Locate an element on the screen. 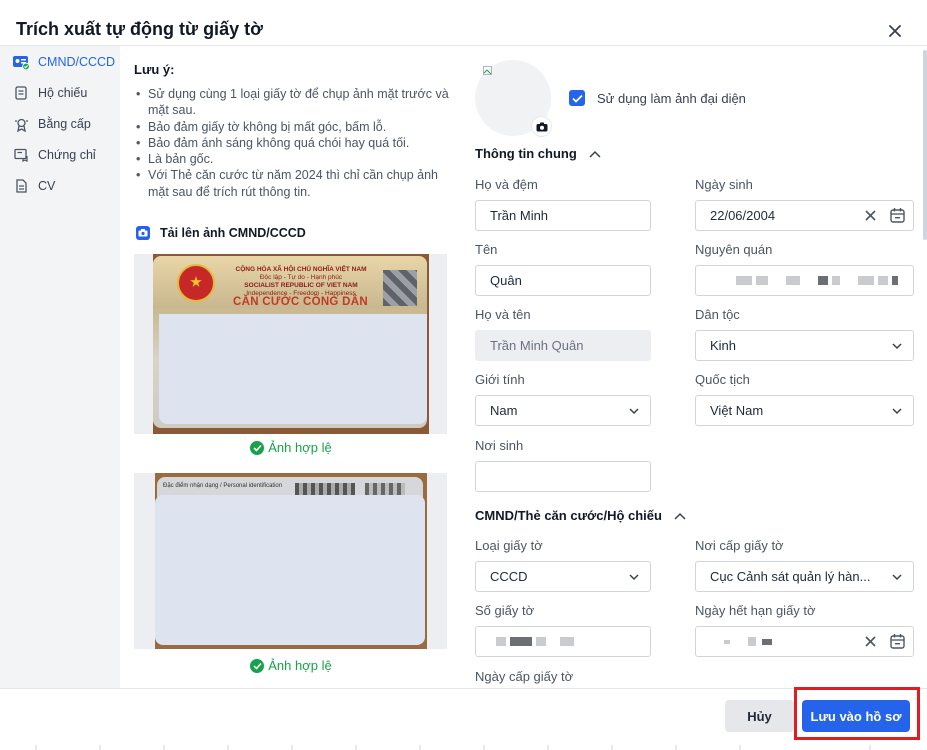  sidebar-item-bang-cap: Bằng cấp is located at coordinates (51, 124).